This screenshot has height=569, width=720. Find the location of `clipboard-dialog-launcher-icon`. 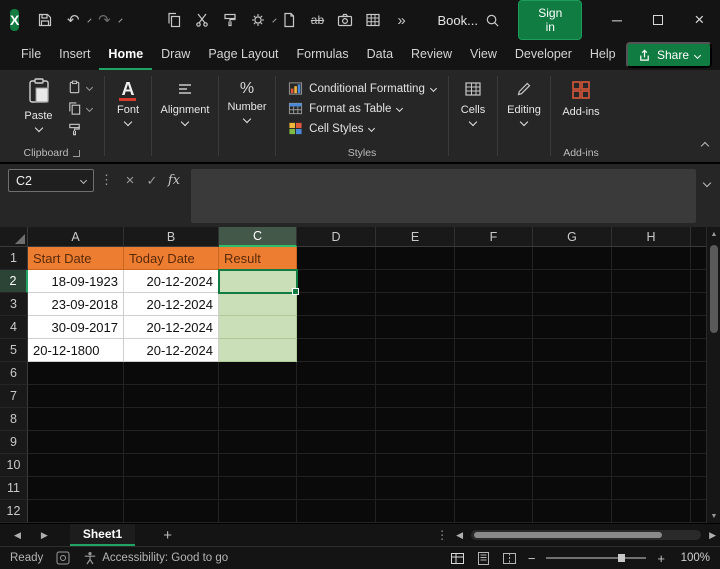

clipboard-dialog-launcher-icon is located at coordinates (77, 153).